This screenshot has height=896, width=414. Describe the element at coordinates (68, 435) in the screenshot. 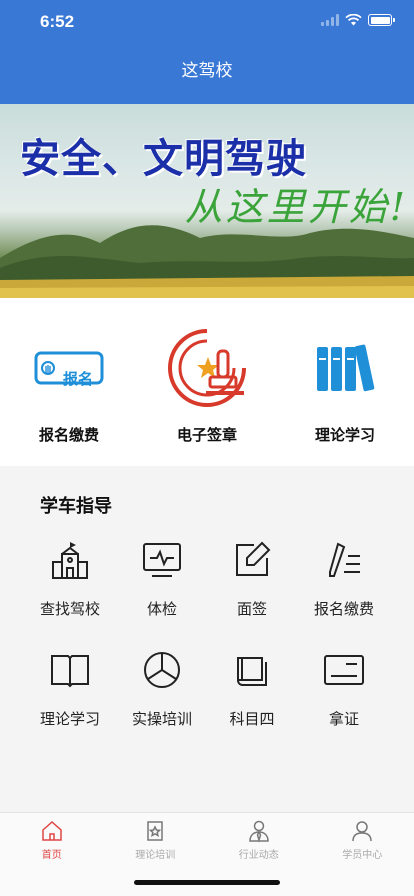

I see `feature-label: 报名缴费` at that location.